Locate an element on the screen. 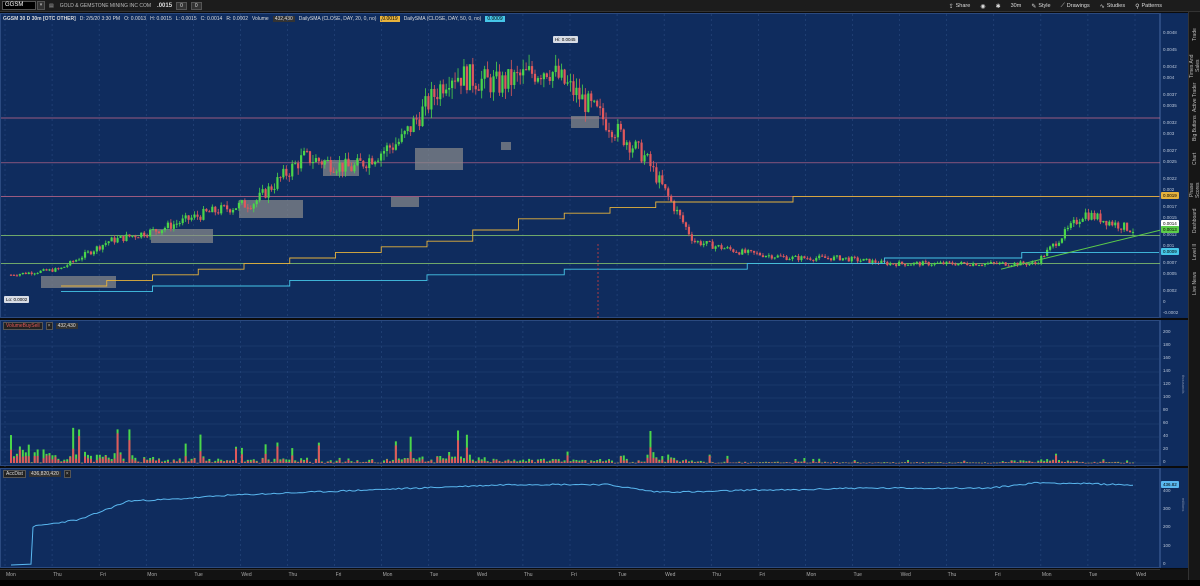  settings-button: ✱ is located at coordinates (998, 6).